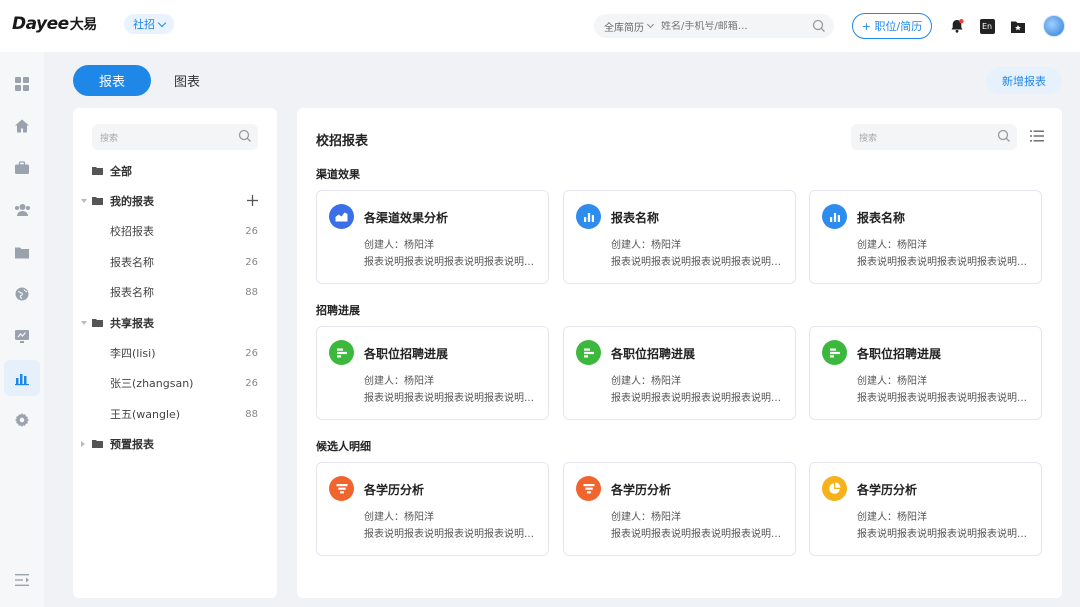 The image size is (1080, 607). I want to click on tree-item-label: 预置报表, so click(132, 444).